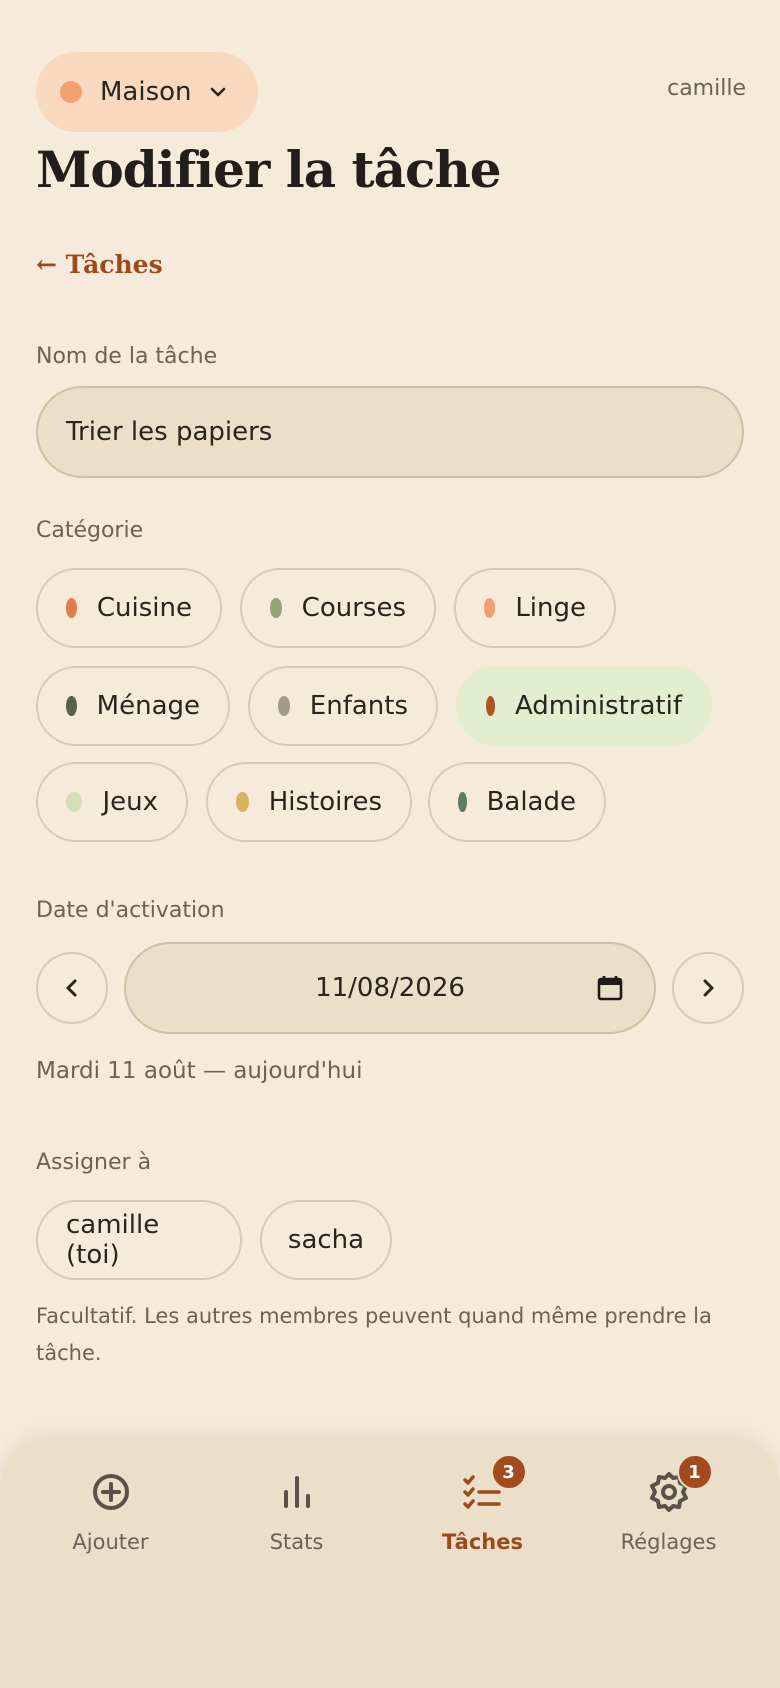 This screenshot has height=1688, width=780. What do you see at coordinates (390, 432) in the screenshot?
I see `task-name-input: Trier les papiers` at bounding box center [390, 432].